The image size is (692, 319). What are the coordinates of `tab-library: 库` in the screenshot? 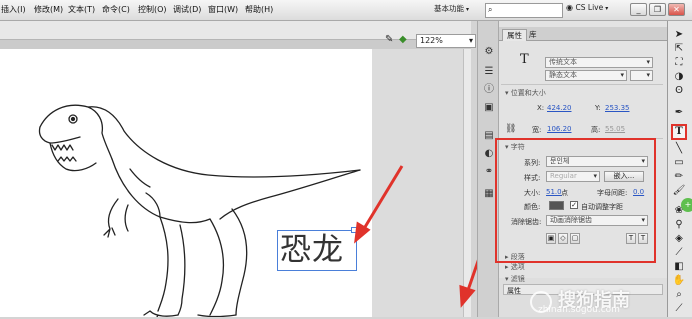 It's located at (533, 35).